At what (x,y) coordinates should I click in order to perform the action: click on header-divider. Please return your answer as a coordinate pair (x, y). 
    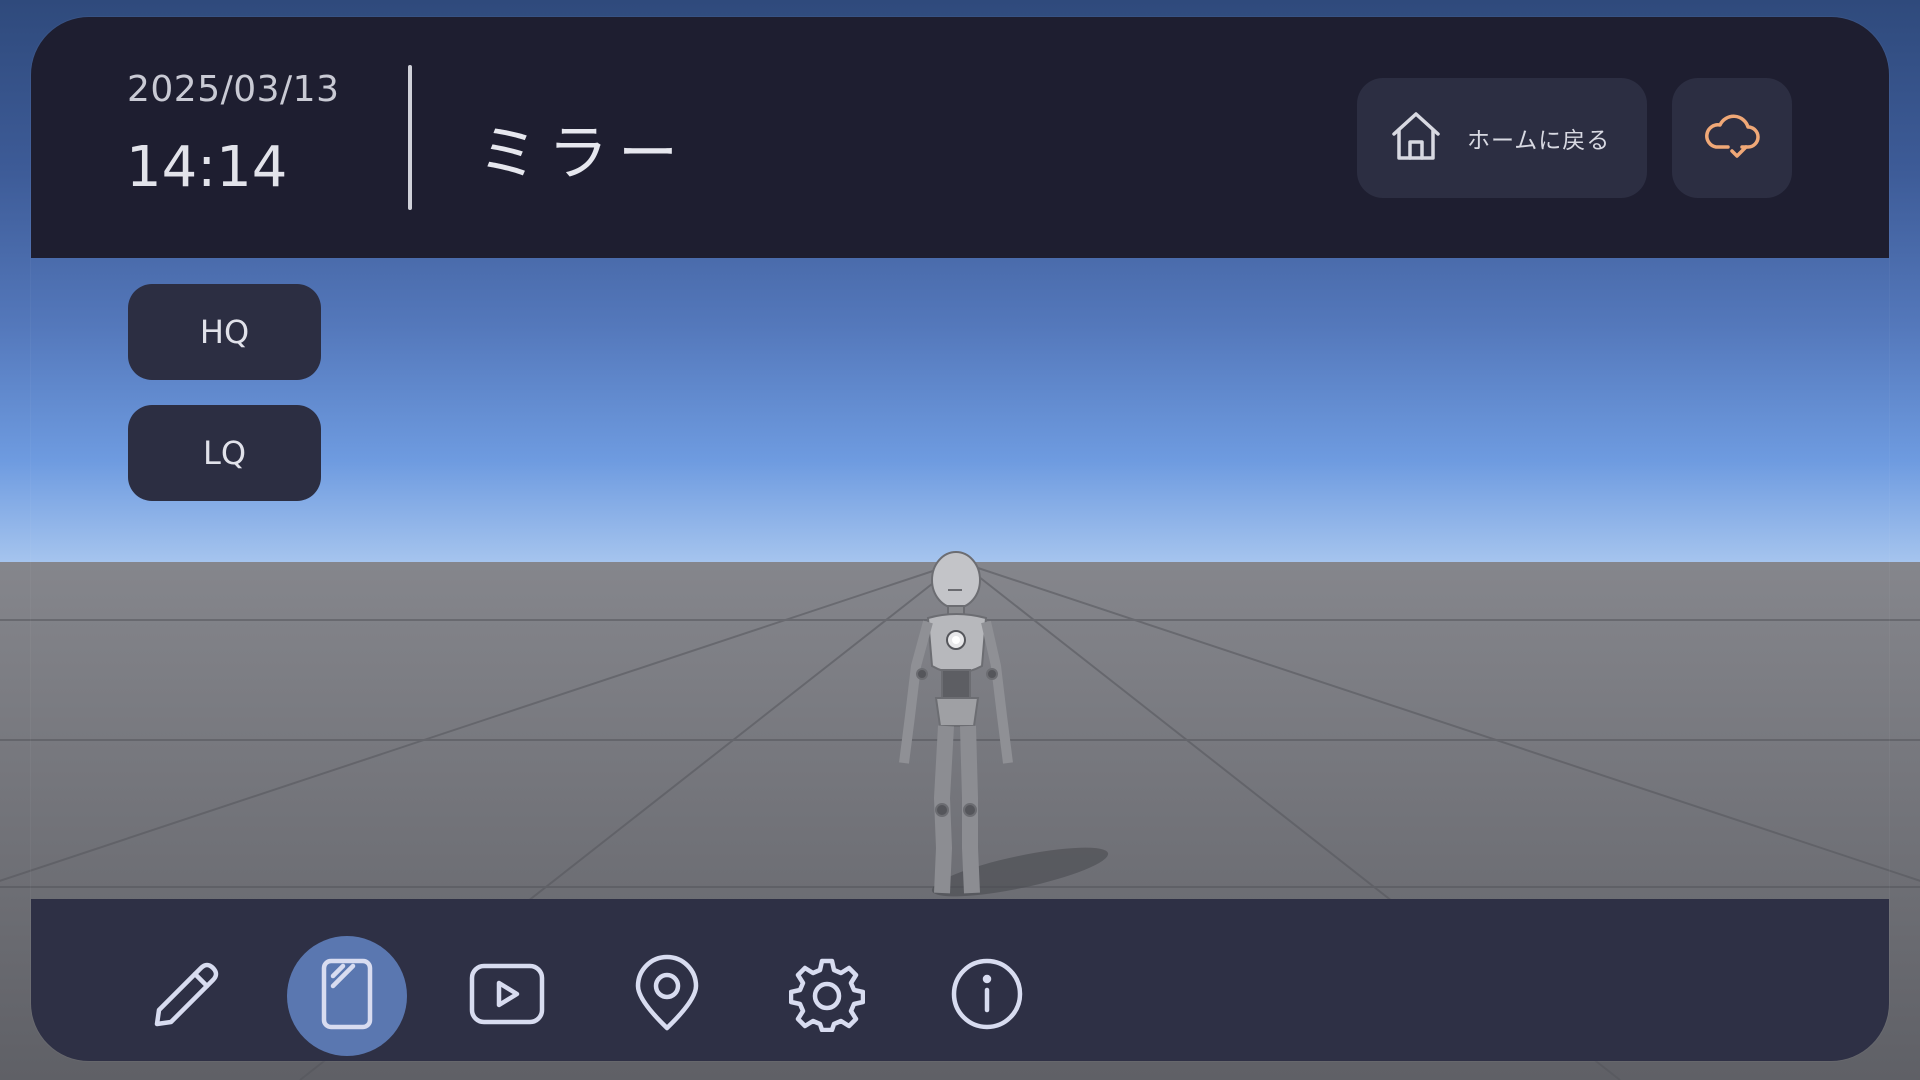
    Looking at the image, I should click on (410, 137).